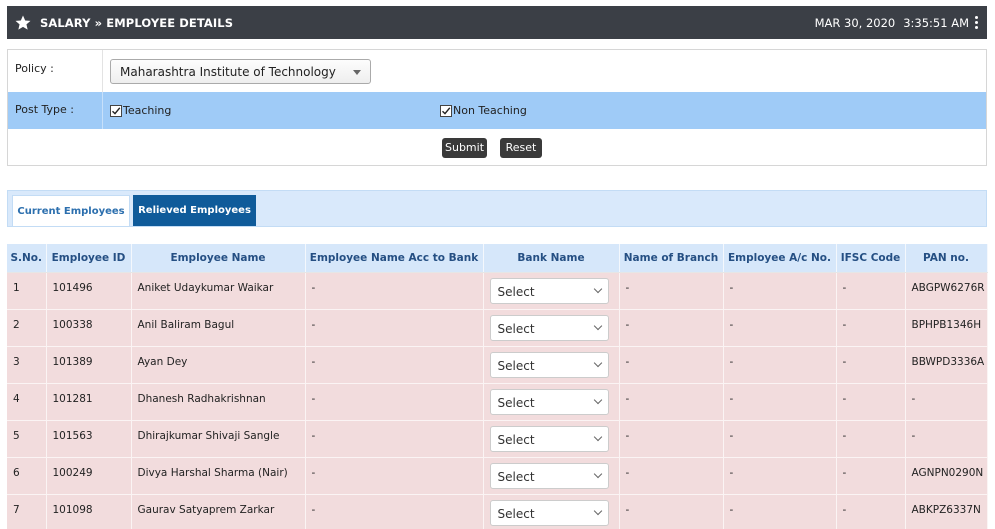 Image resolution: width=995 pixels, height=529 pixels. Describe the element at coordinates (218, 511) in the screenshot. I see `employee-name-cell: Gaurav Satyaprem Zarkar` at that location.